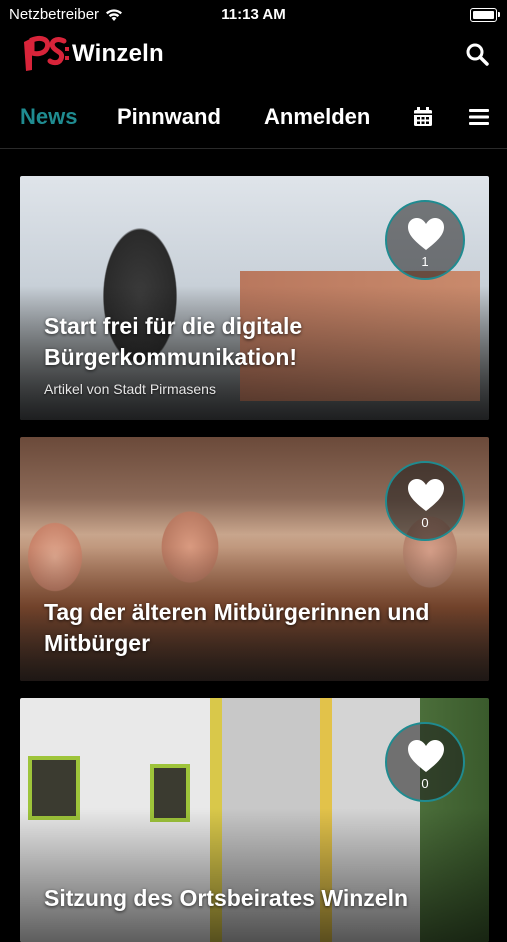  I want to click on tab-anmelden: Anmelden, so click(317, 117).